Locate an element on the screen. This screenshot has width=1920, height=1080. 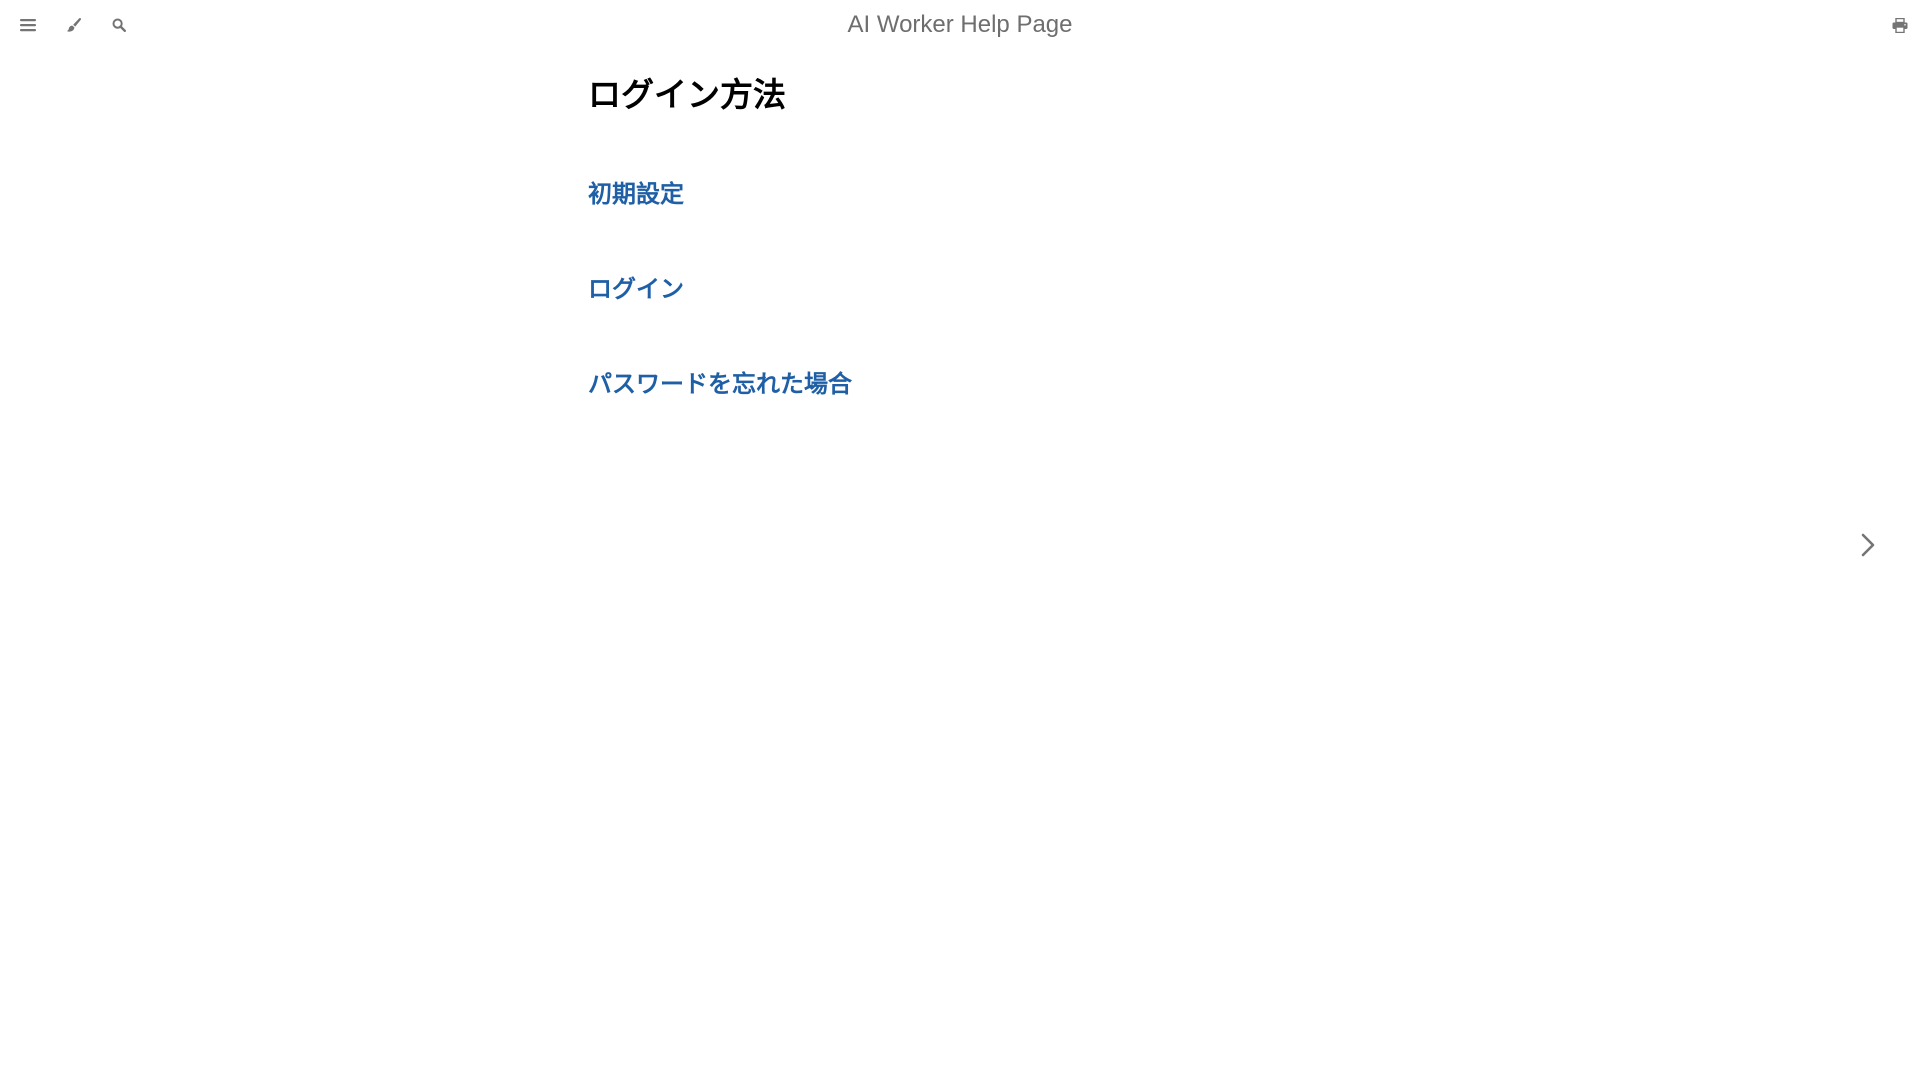
book-title: AI Worker Help Page is located at coordinates (960, 24).